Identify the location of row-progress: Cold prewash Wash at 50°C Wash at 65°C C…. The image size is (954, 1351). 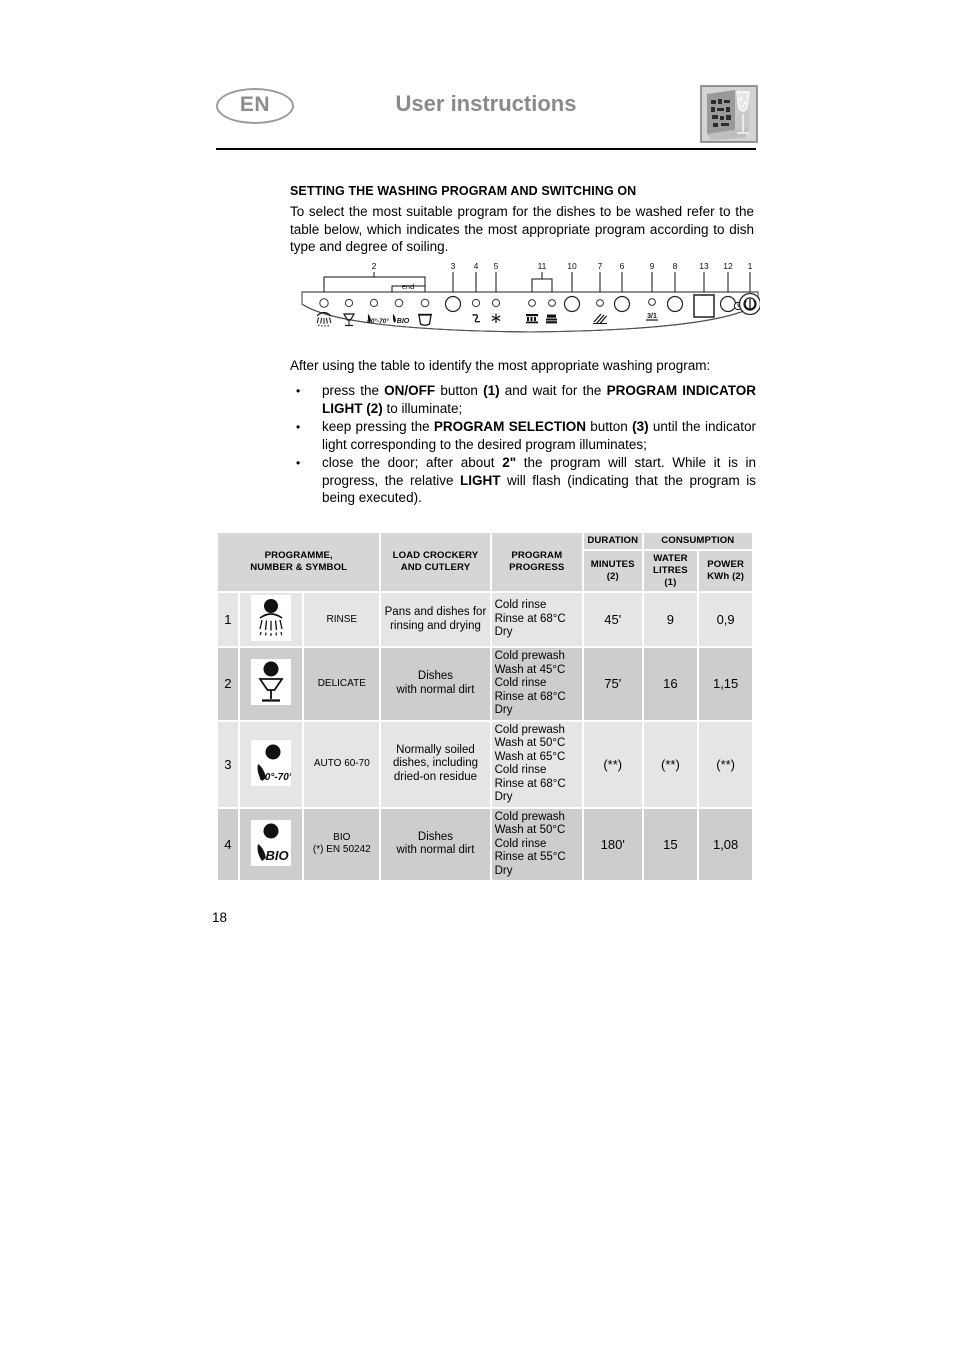
(536, 764).